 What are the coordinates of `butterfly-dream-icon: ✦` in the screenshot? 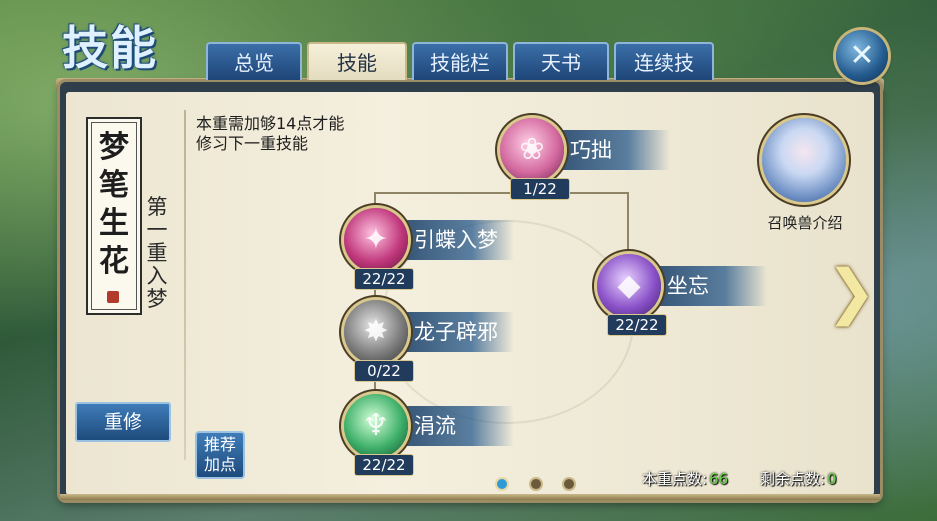 It's located at (376, 240).